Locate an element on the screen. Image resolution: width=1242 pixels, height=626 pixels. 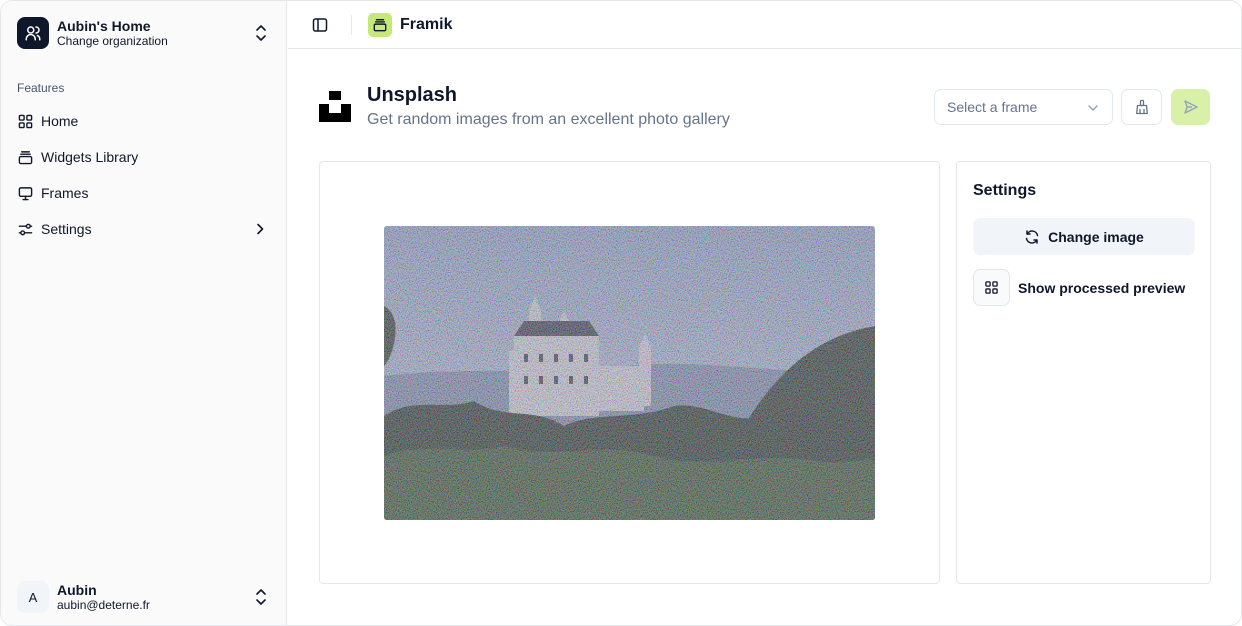
change-image-button: Change image is located at coordinates (1084, 236).